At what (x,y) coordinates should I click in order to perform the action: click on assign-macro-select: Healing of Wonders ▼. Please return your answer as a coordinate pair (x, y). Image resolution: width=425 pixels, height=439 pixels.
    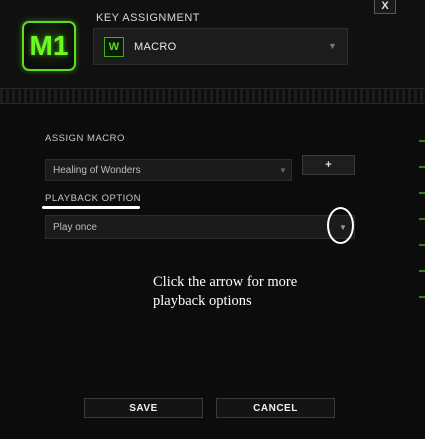
    Looking at the image, I should click on (168, 170).